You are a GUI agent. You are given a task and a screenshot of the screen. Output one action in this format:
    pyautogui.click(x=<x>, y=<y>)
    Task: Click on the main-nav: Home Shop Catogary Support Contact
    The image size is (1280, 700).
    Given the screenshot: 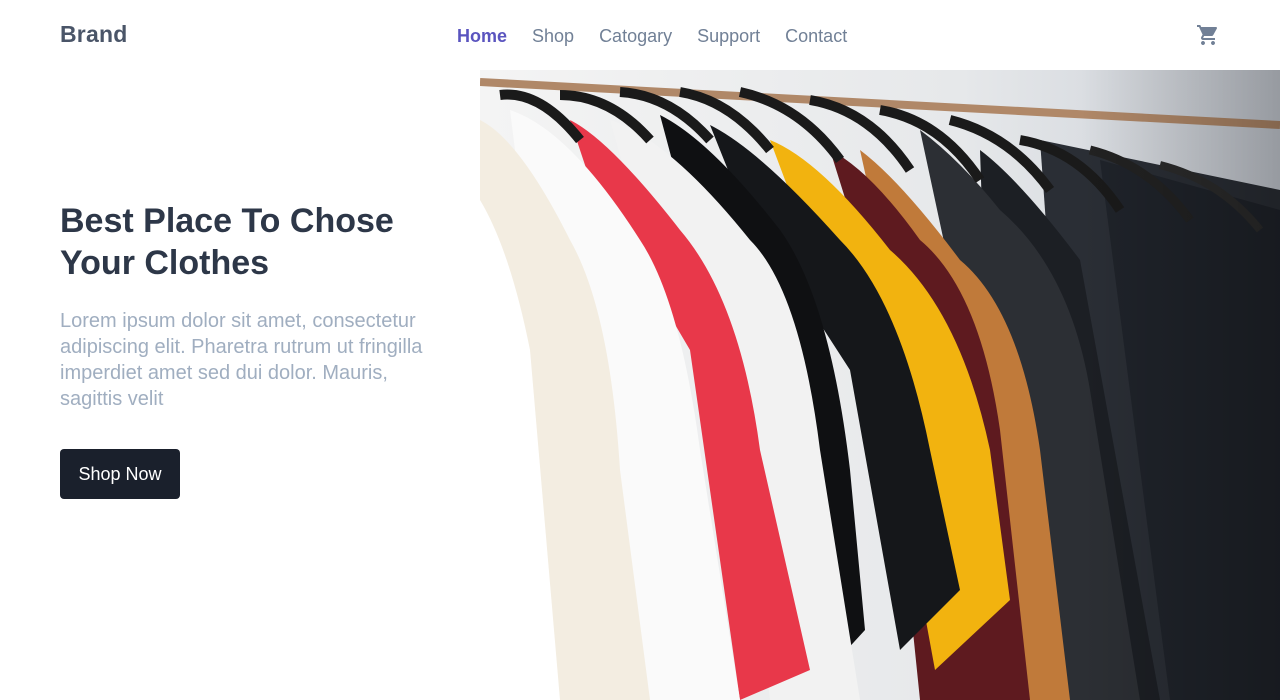 What is the action you would take?
    pyautogui.click(x=652, y=36)
    